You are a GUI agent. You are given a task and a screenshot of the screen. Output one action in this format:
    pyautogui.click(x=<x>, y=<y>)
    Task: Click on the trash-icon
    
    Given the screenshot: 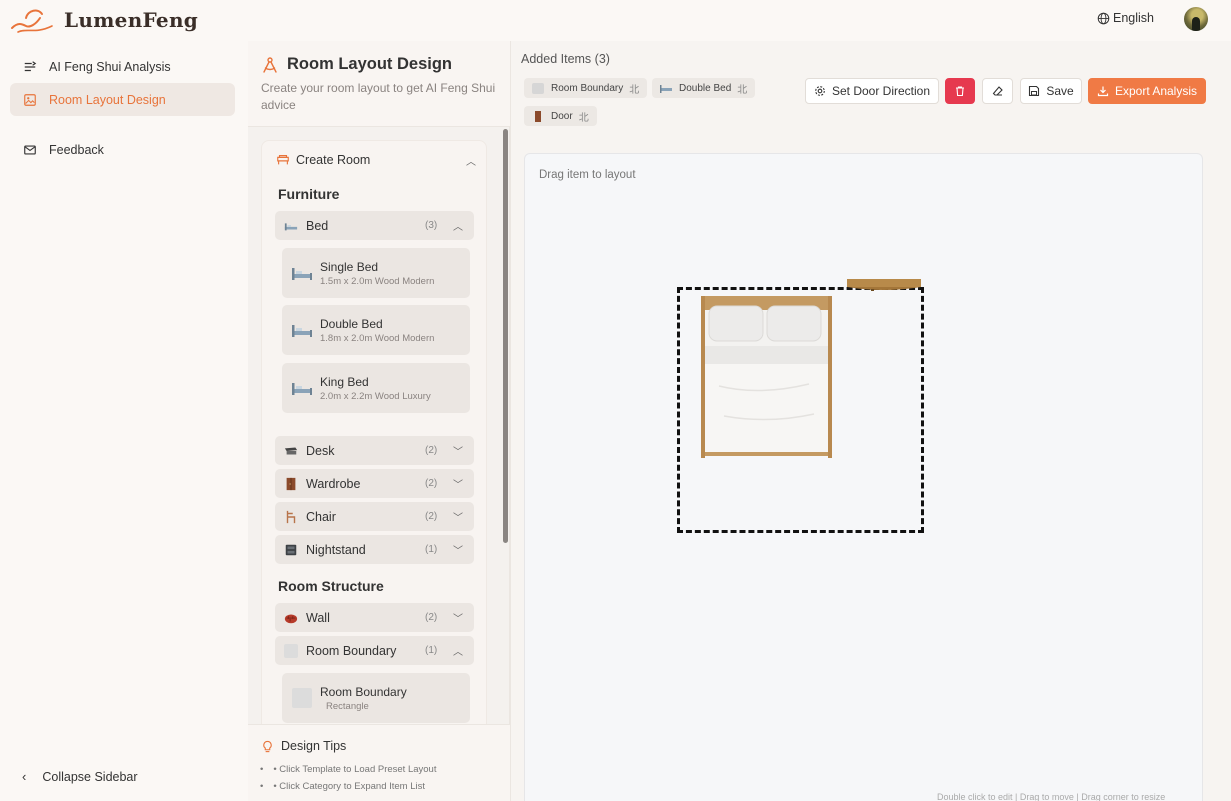 What is the action you would take?
    pyautogui.click(x=960, y=91)
    